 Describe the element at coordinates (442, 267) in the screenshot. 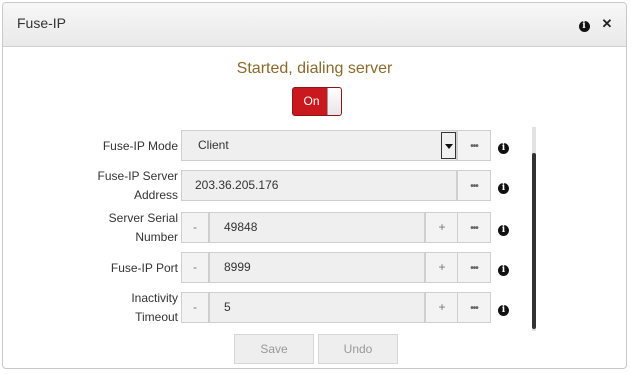

I see `port-increment-button: +` at that location.